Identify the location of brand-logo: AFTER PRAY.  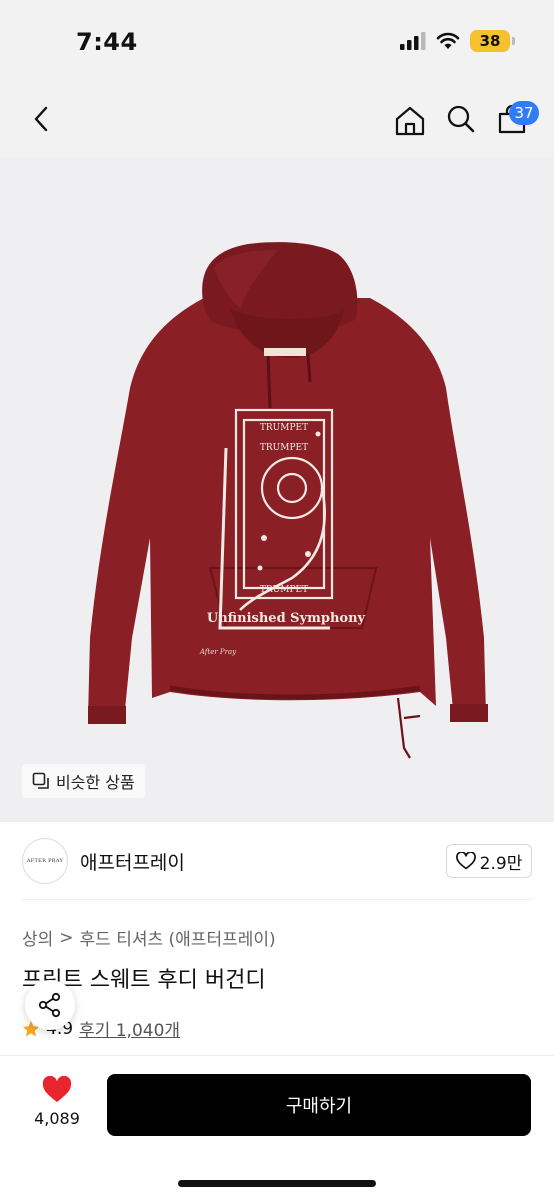
(45, 861).